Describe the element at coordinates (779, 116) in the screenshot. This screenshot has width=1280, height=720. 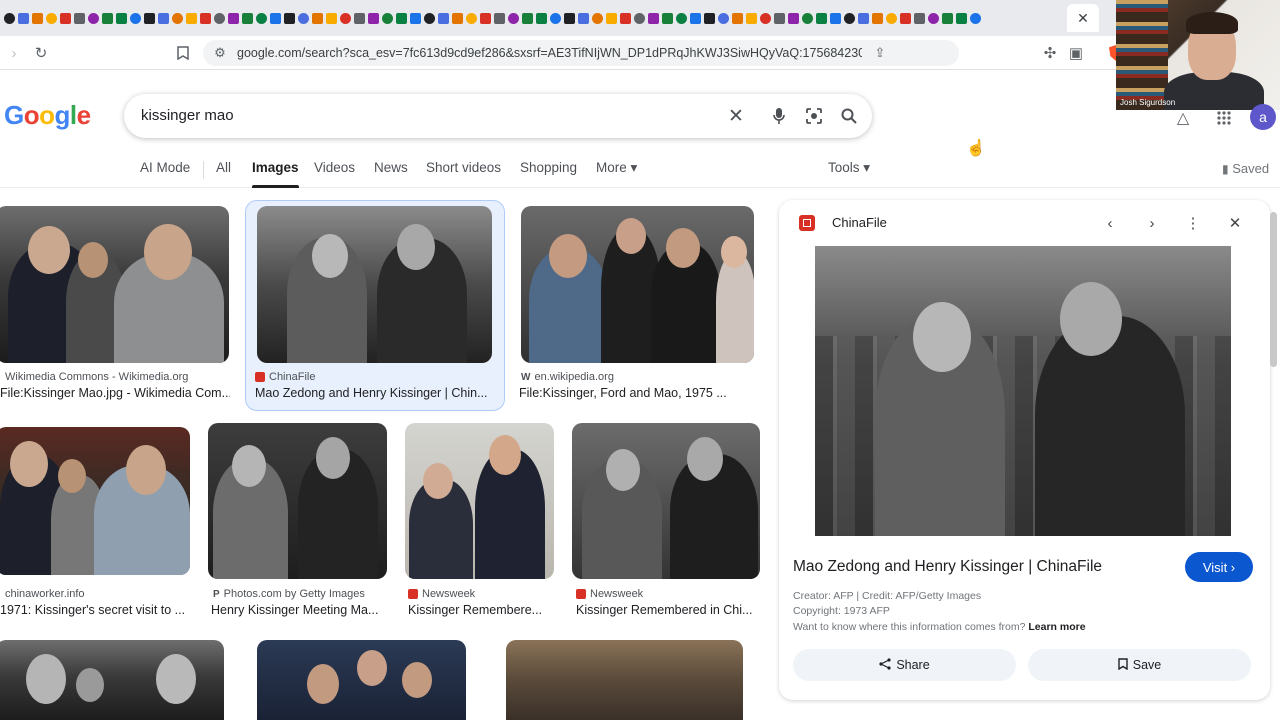
I see `voice-search-icon` at that location.